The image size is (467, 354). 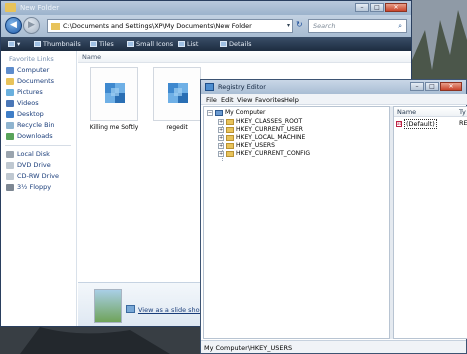 I want to click on list-label: List, so click(x=193, y=44).